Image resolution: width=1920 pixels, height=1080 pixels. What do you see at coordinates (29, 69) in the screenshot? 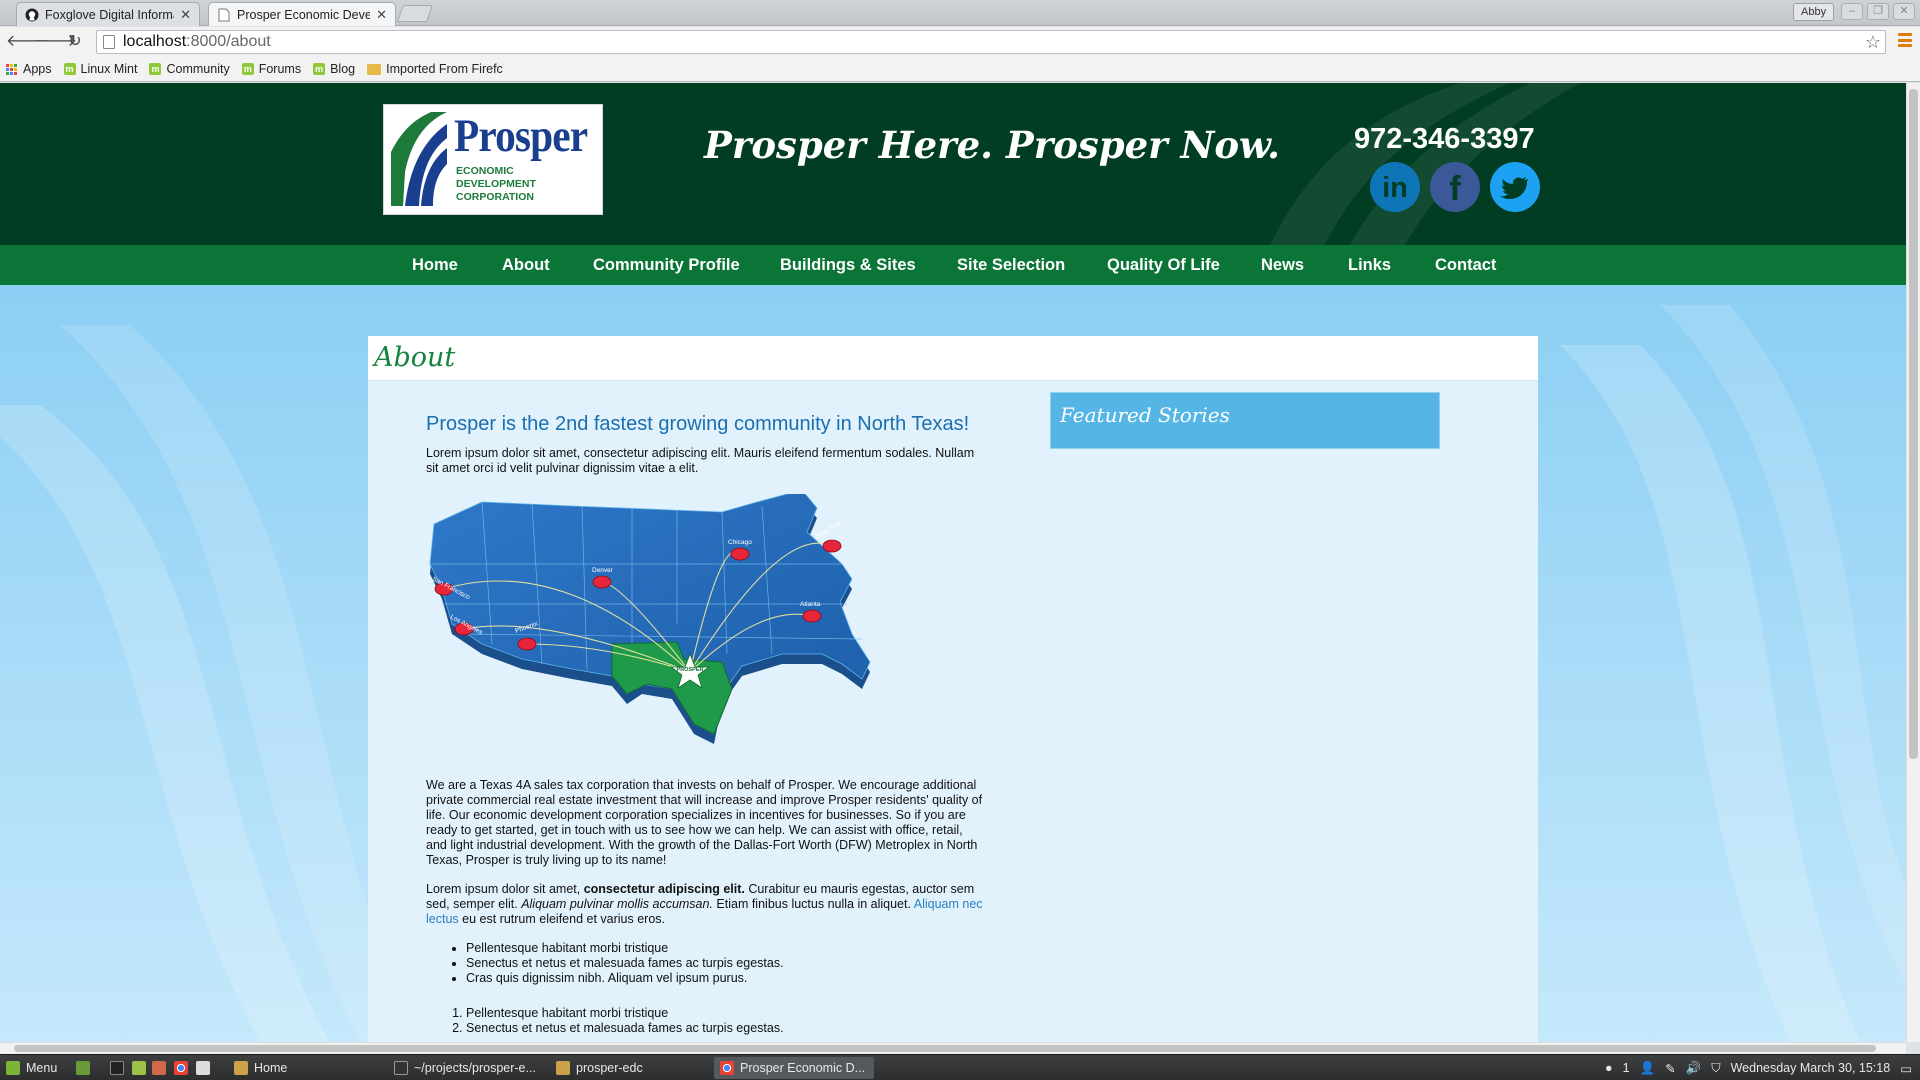
I see `bookmark-apps: Apps` at bounding box center [29, 69].